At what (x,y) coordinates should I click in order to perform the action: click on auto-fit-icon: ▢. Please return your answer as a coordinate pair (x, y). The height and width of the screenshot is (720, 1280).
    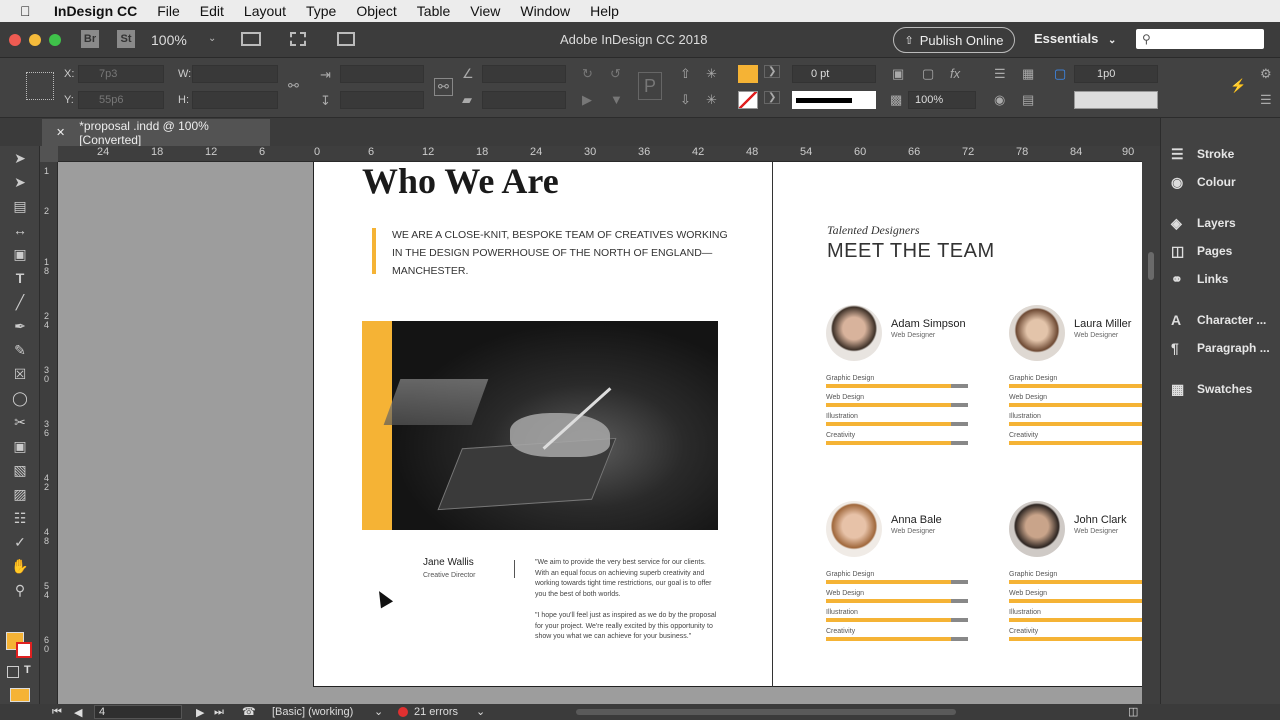
    Looking at the image, I should click on (1060, 74).